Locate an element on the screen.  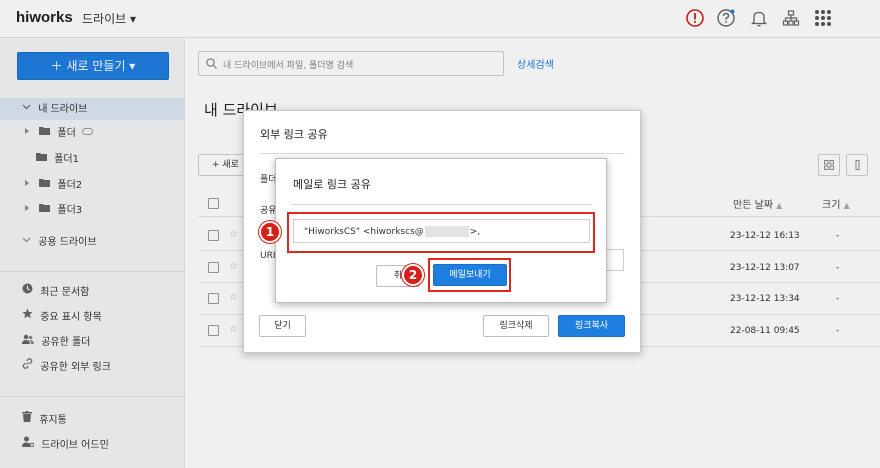
step-badge-2: 2 is located at coordinates (413, 275).